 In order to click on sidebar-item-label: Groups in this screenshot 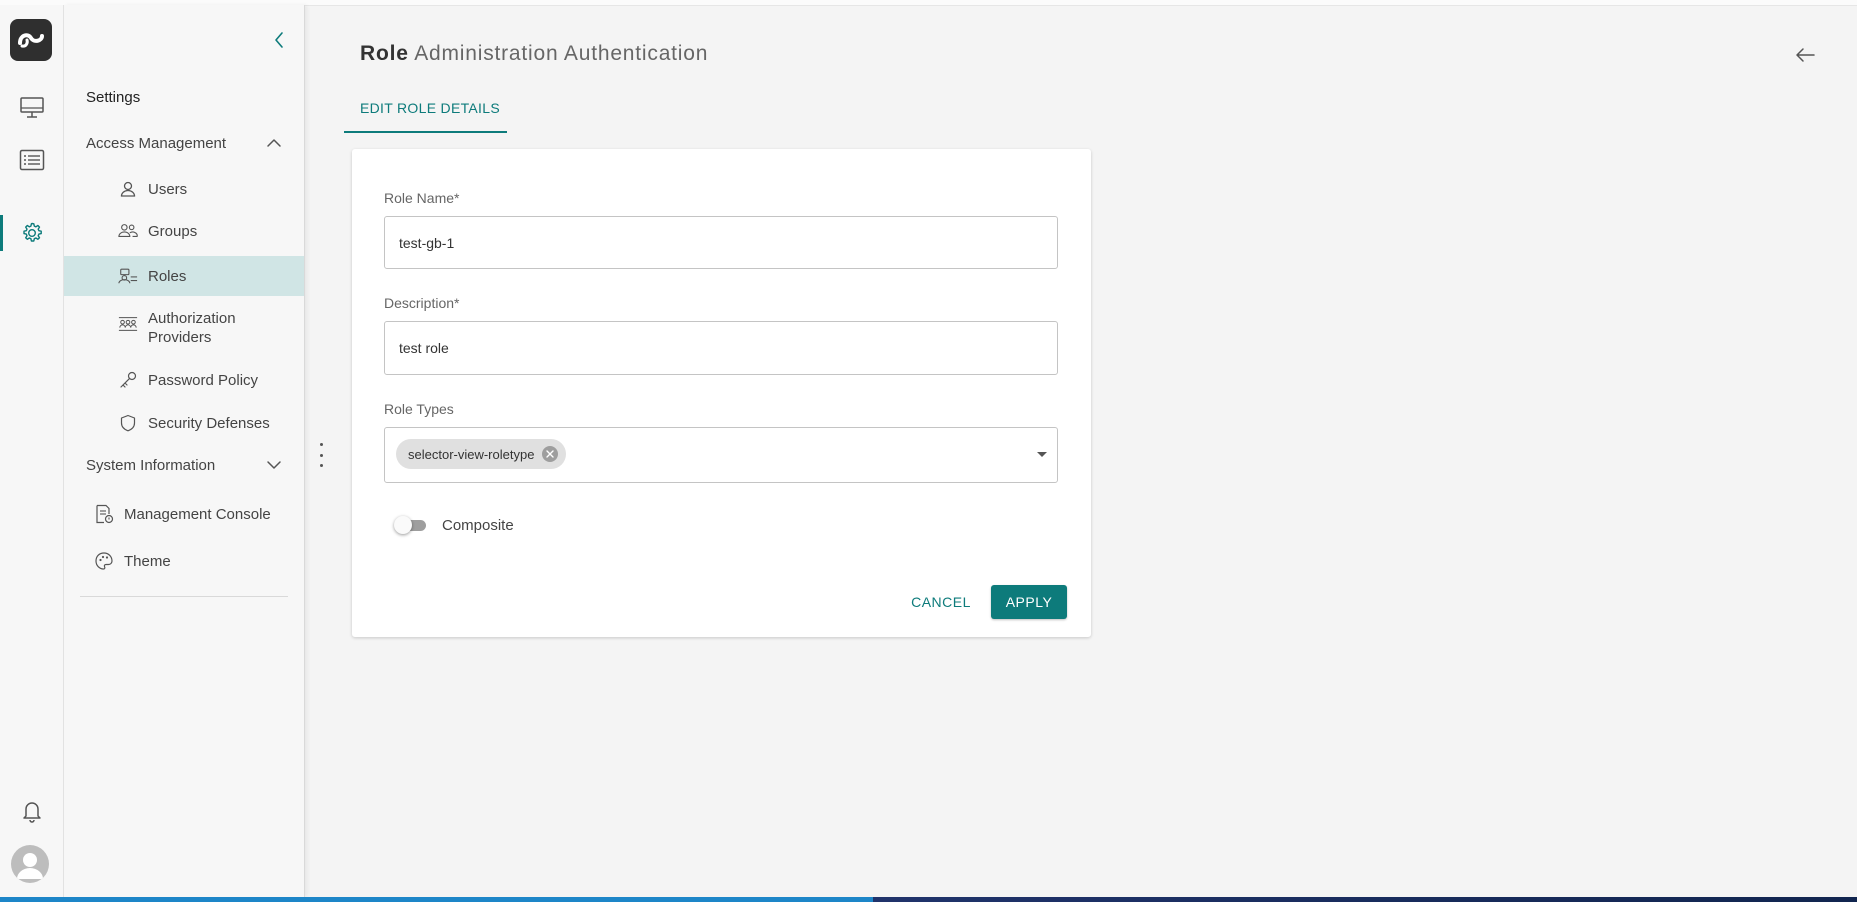, I will do `click(173, 231)`.